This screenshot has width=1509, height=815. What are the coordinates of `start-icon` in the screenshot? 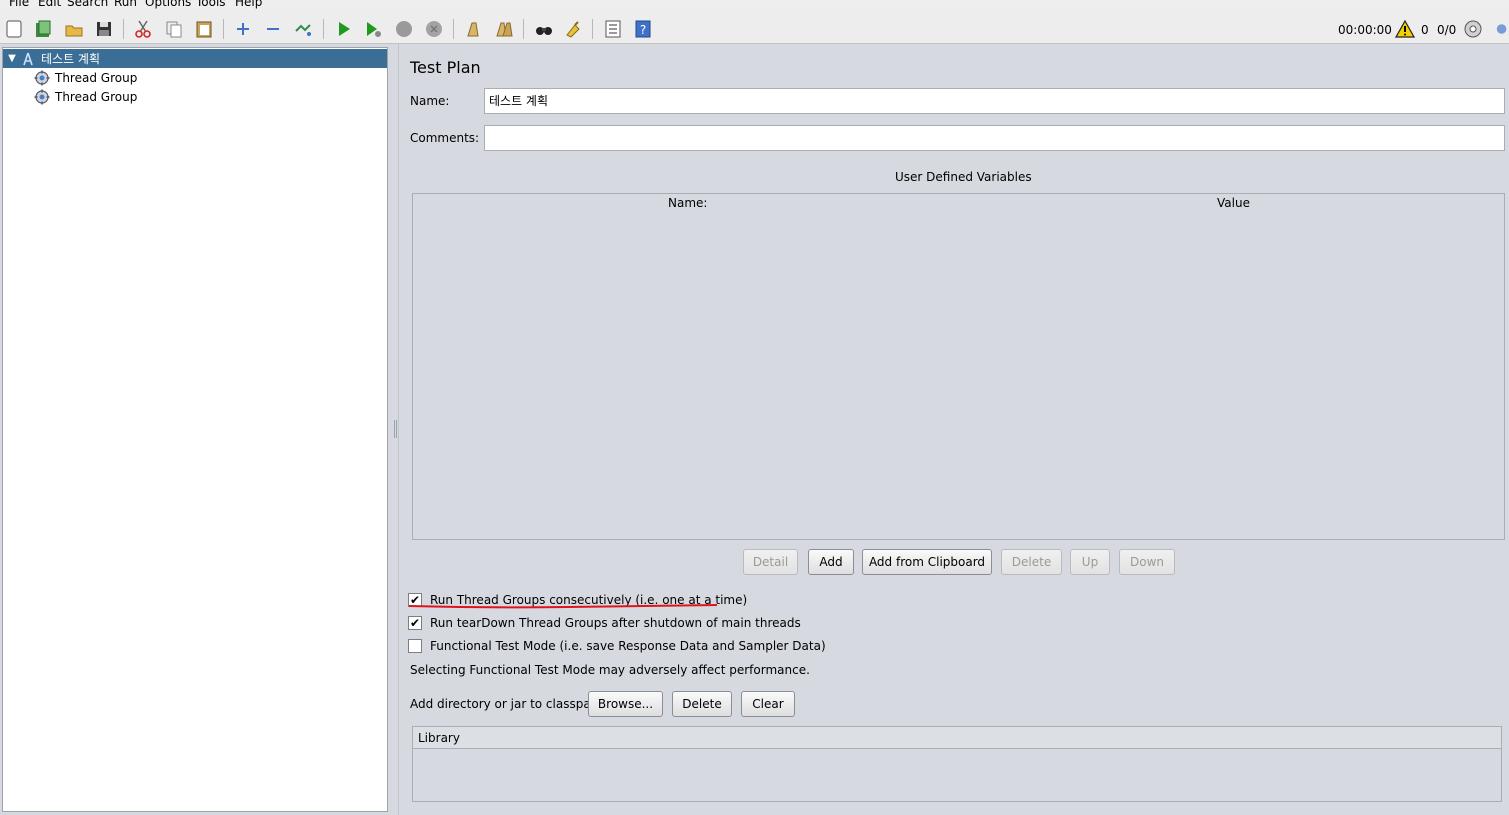 It's located at (344, 29).